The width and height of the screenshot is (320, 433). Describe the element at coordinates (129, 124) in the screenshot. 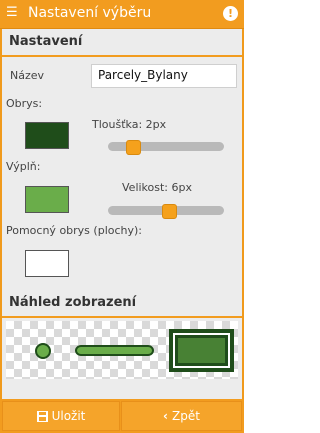

I see `thickness-label: Tloušťka: 2px` at that location.